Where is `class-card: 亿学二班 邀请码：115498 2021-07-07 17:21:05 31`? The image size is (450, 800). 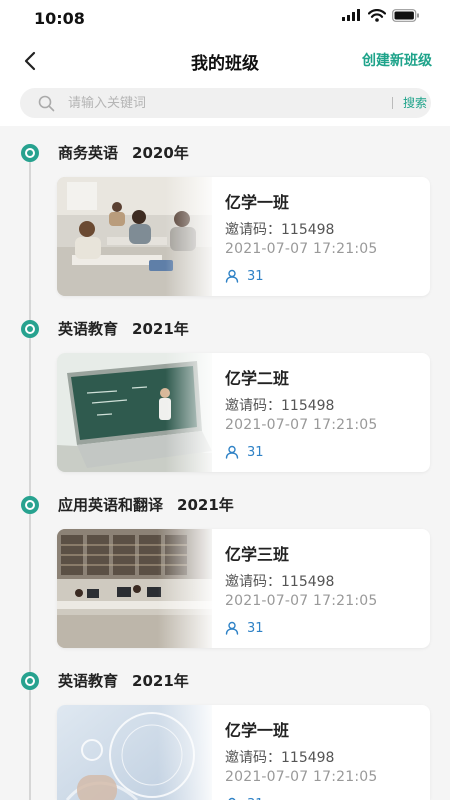
class-card: 亿学二班 邀请码：115498 2021-07-07 17:21:05 31 is located at coordinates (243, 412).